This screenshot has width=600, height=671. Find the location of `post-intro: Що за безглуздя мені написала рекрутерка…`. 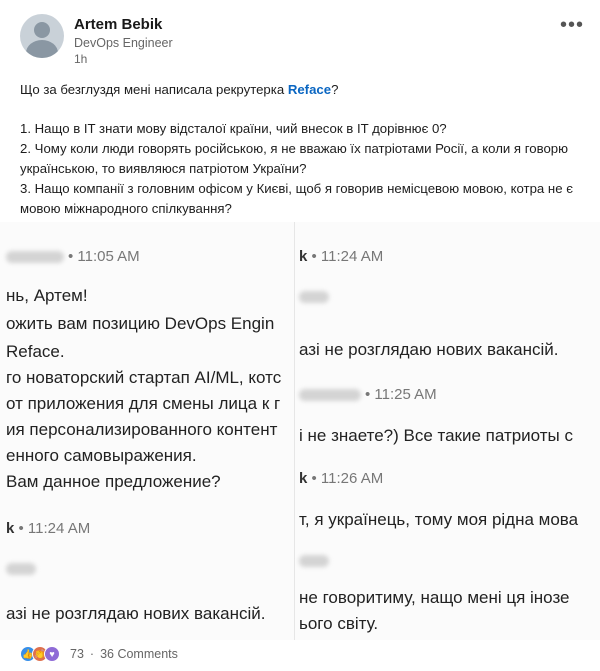

post-intro: Що за безглуздя мені написала рекрутерка… is located at coordinates (179, 89).